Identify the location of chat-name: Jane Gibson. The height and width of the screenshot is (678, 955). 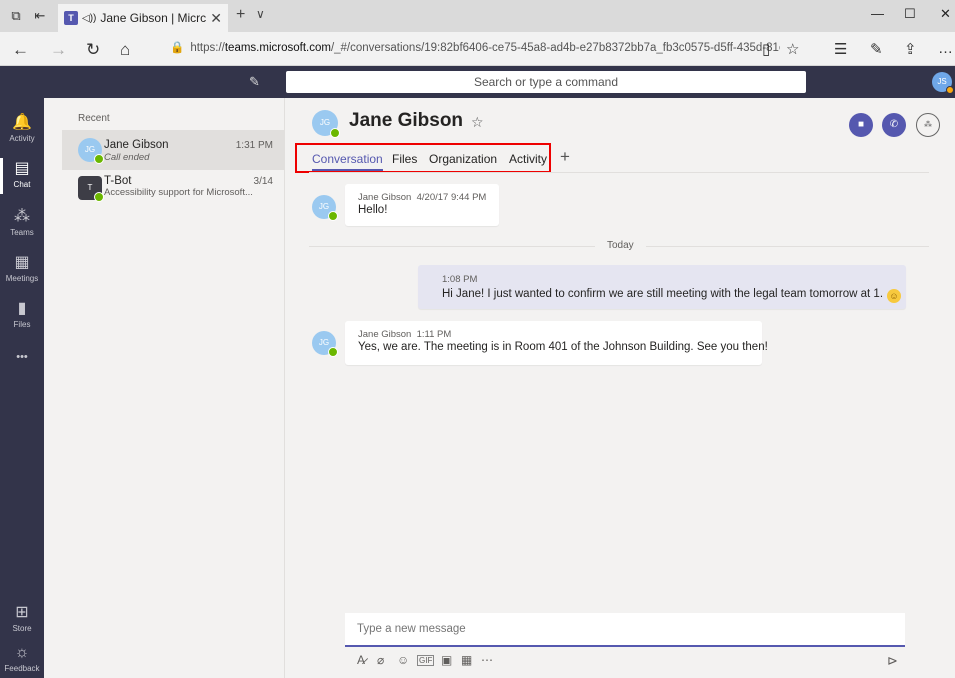
(136, 145).